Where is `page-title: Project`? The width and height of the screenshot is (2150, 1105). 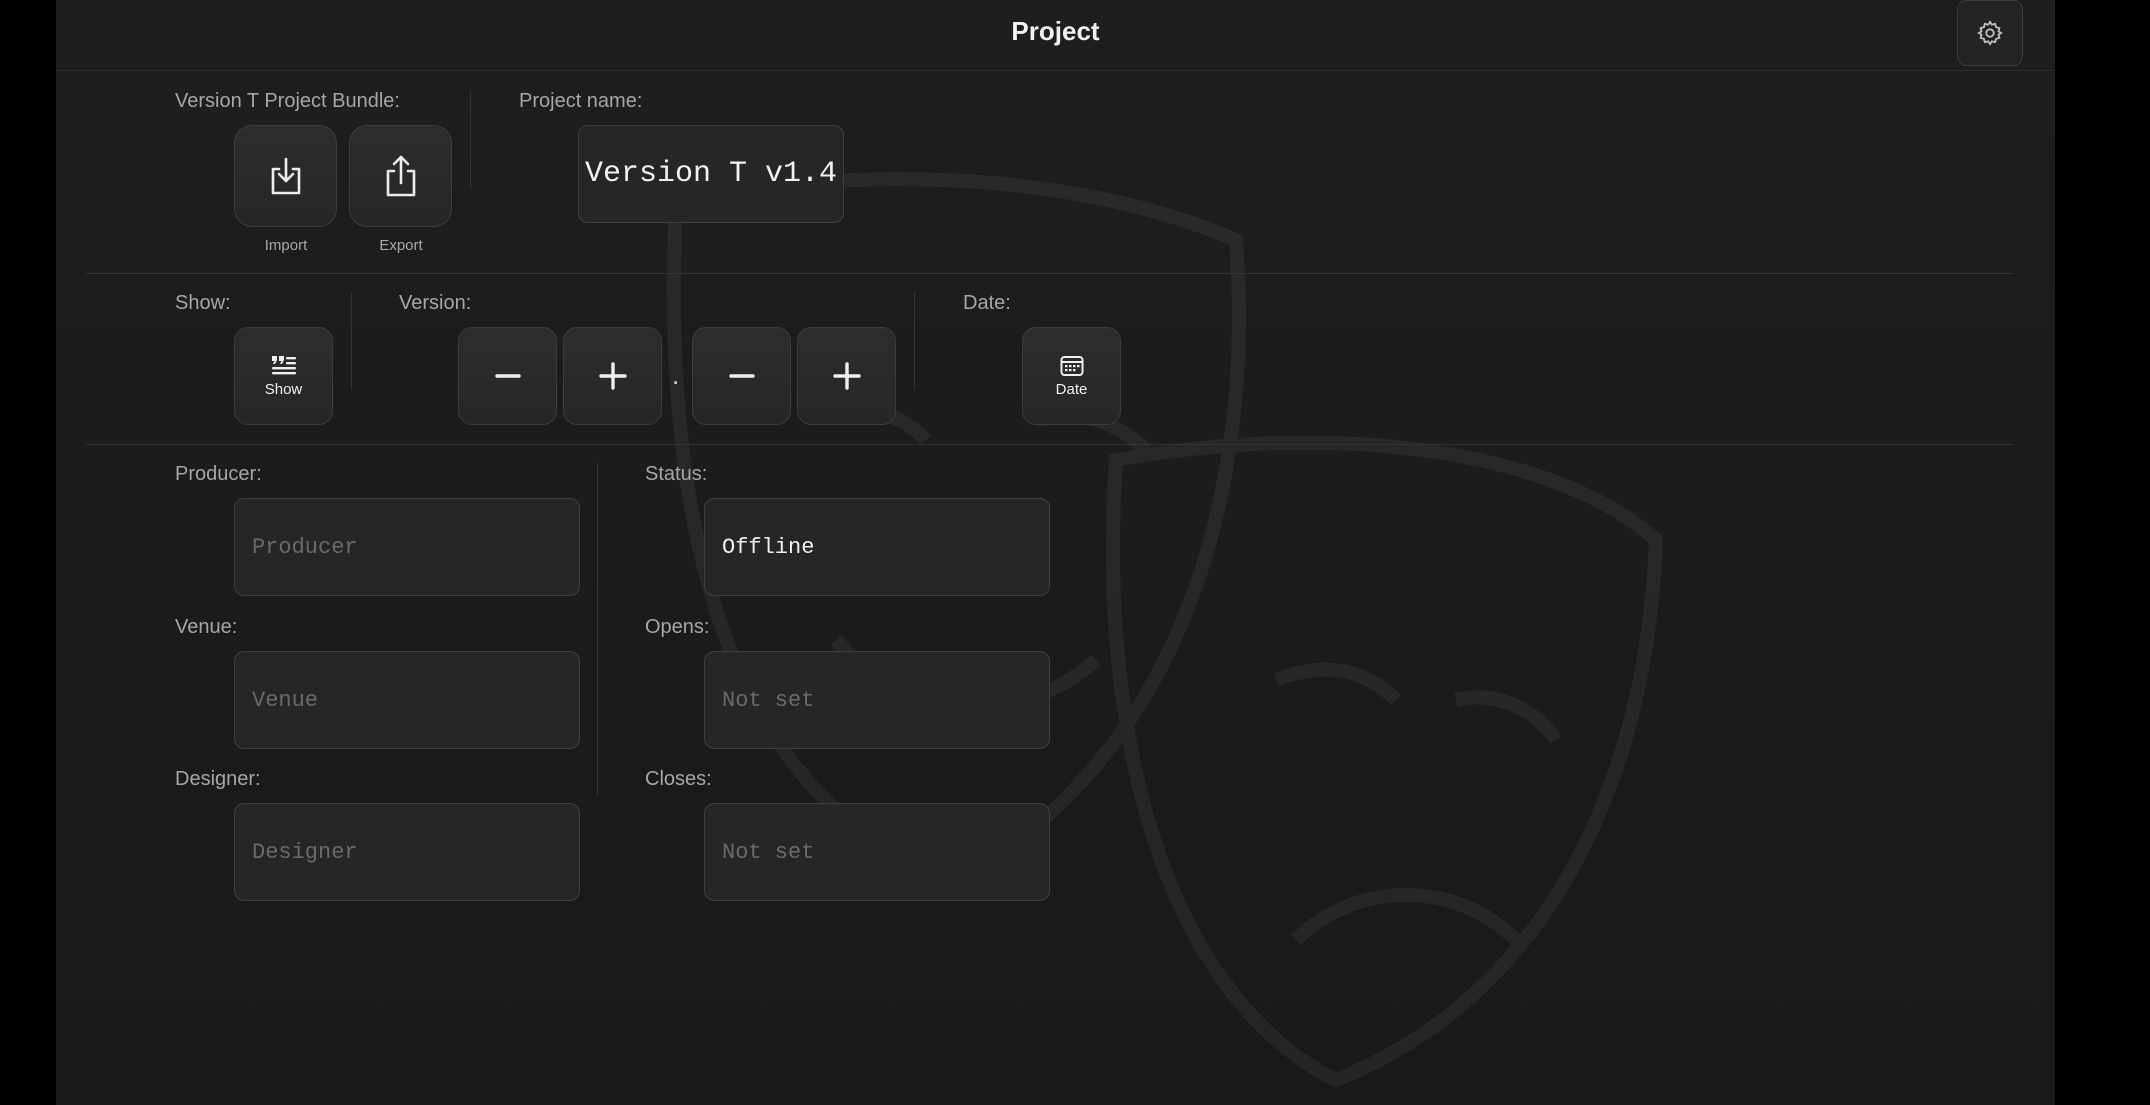 page-title: Project is located at coordinates (1055, 31).